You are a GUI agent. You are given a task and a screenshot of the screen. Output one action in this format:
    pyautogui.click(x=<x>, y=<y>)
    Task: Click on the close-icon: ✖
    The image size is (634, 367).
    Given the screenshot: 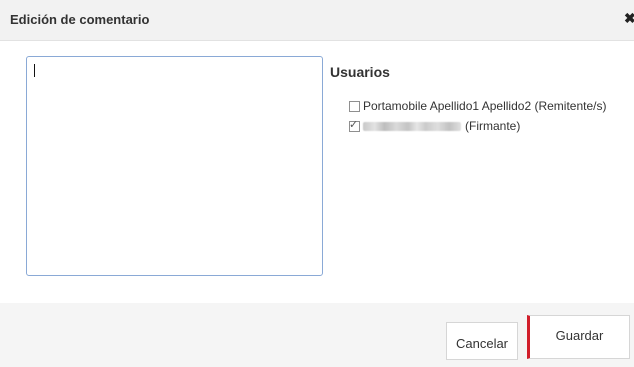 What is the action you would take?
    pyautogui.click(x=629, y=18)
    